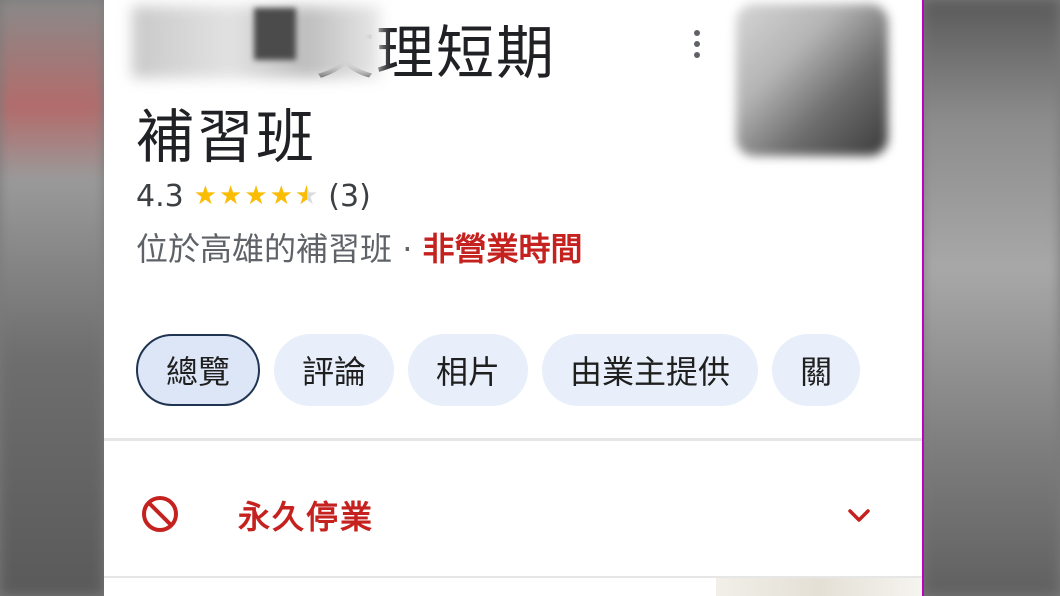  Describe the element at coordinates (697, 33) in the screenshot. I see `more-vert-icon` at that location.